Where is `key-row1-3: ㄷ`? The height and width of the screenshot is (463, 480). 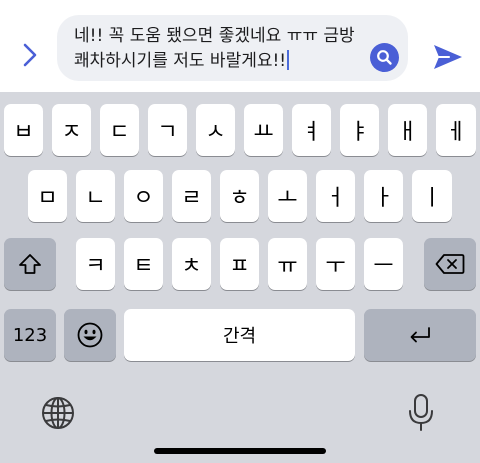
key-row1-3: ㄷ is located at coordinates (119, 130).